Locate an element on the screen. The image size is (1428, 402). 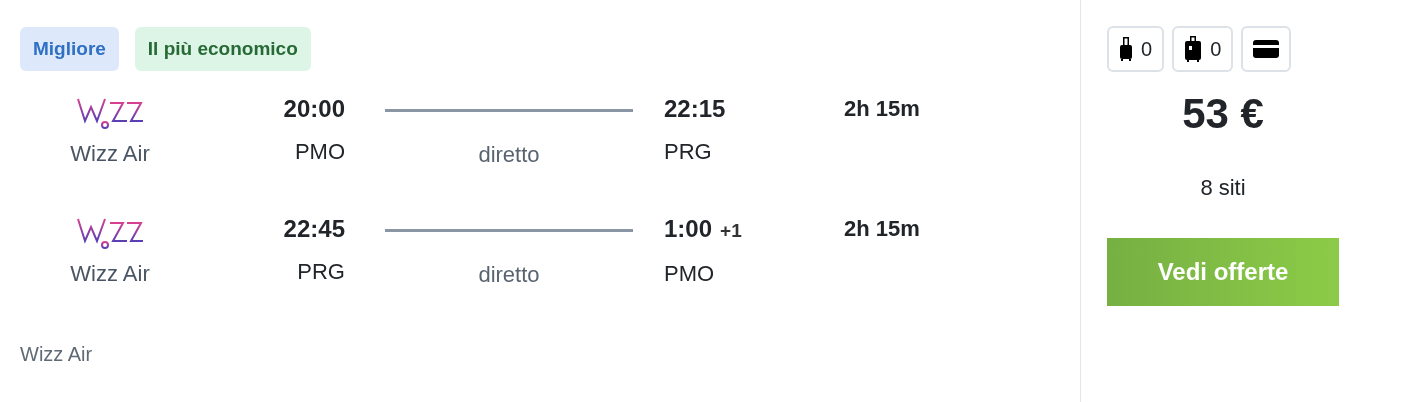
departure-airport: PMO is located at coordinates (319, 152).